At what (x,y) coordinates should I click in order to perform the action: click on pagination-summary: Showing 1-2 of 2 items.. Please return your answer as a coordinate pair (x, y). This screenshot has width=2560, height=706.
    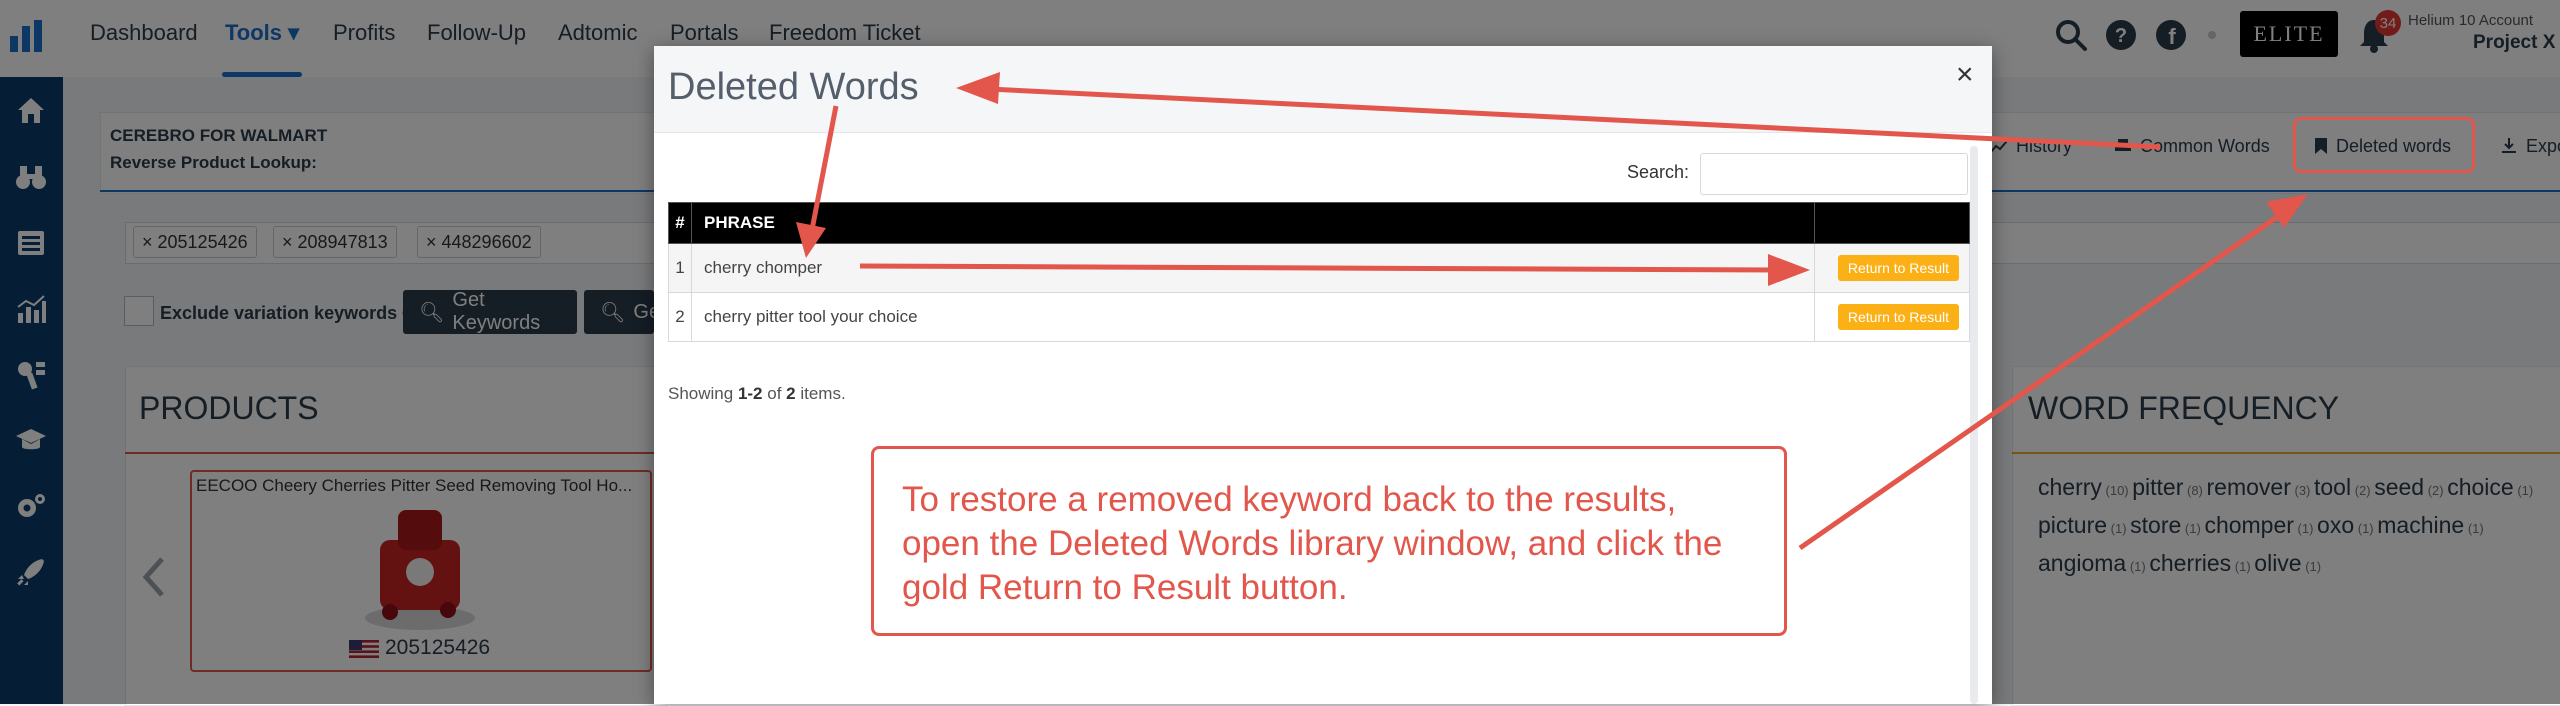
    Looking at the image, I should click on (757, 394).